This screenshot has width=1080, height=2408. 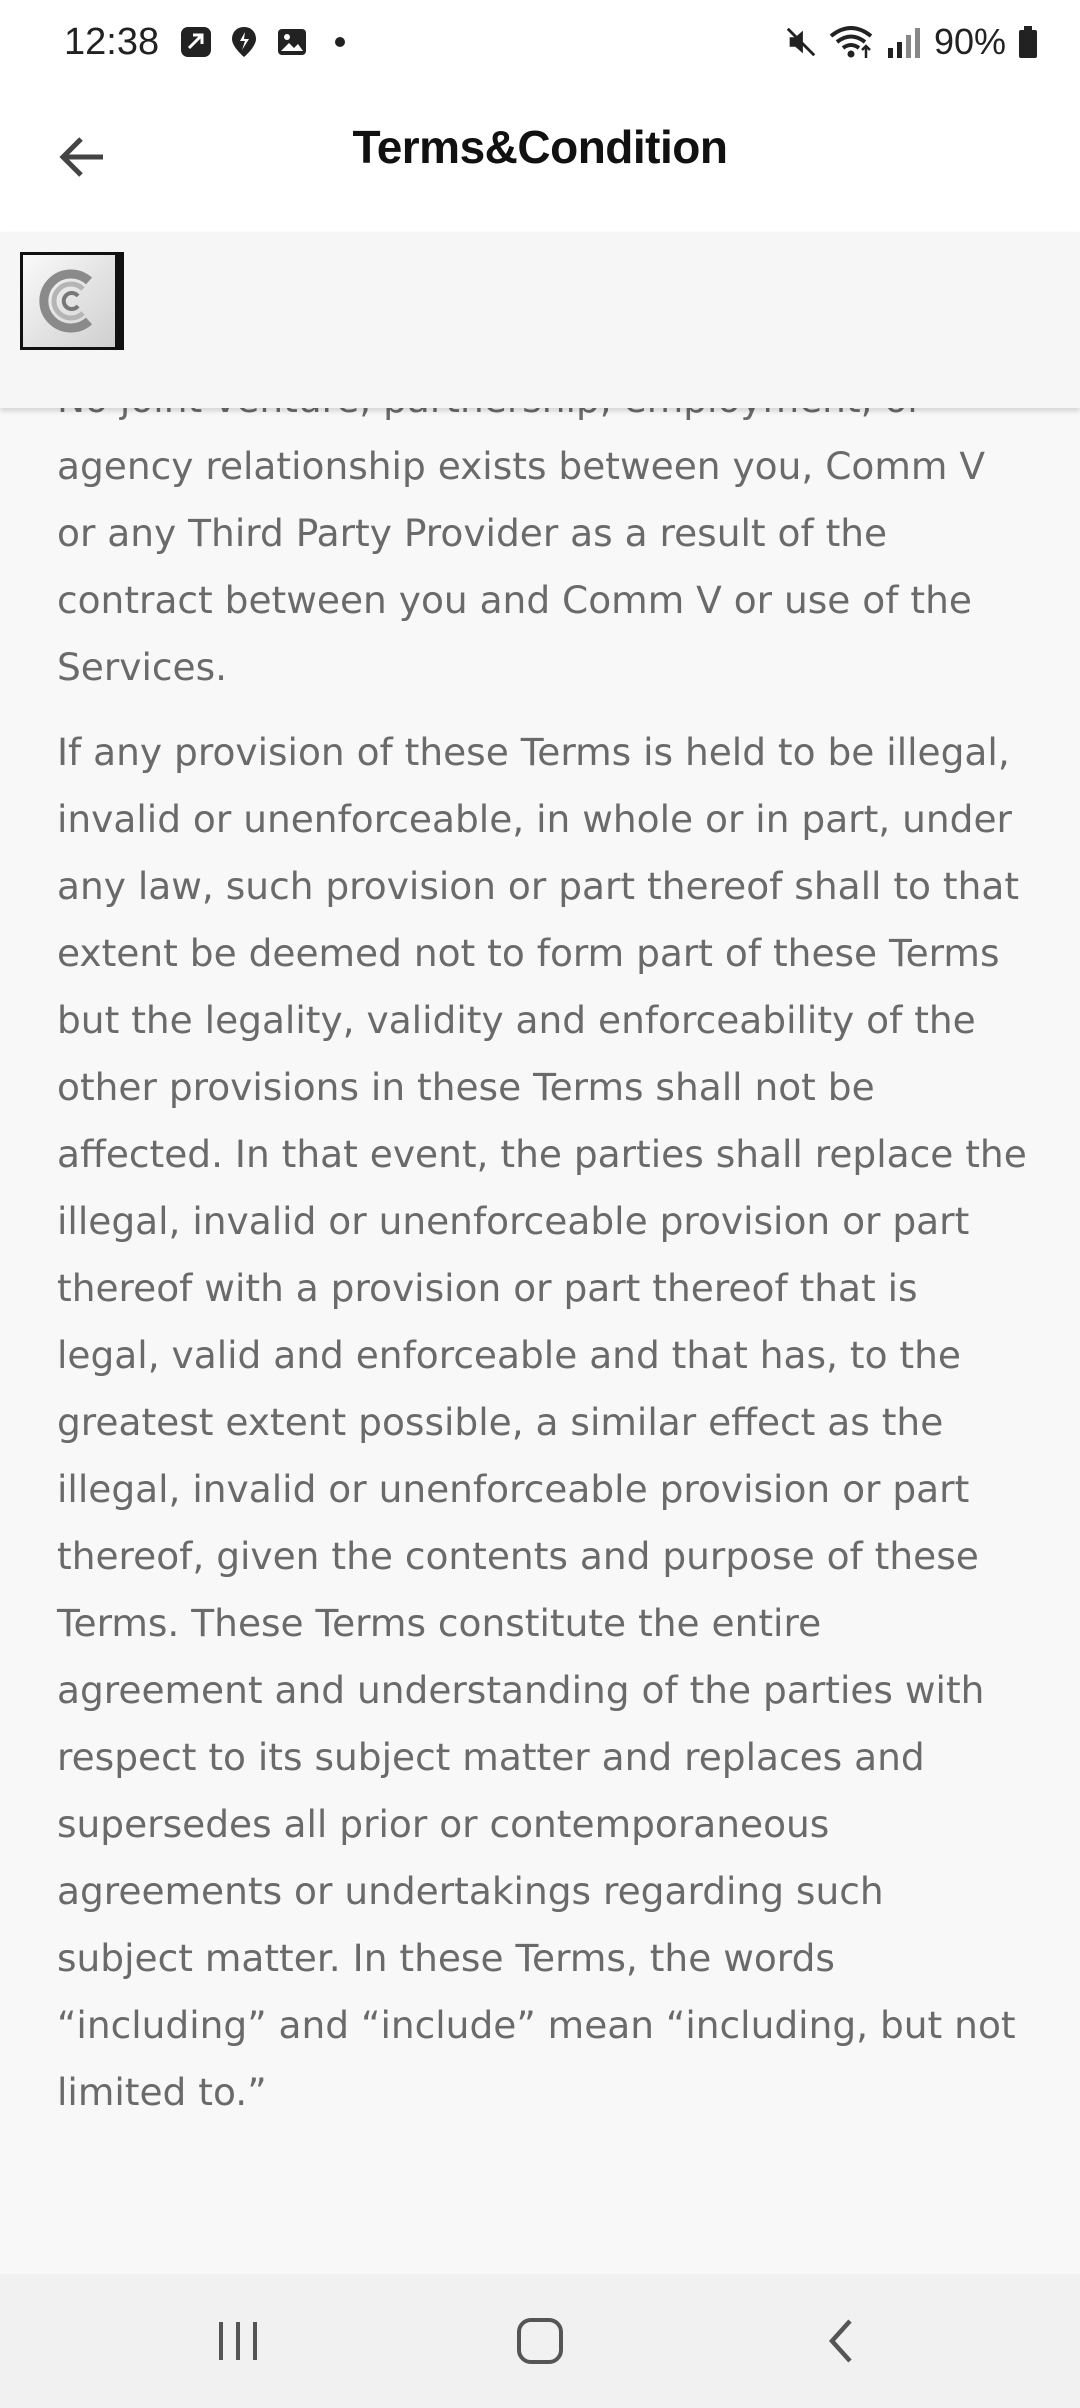 I want to click on status-right: 90%, so click(x=912, y=42).